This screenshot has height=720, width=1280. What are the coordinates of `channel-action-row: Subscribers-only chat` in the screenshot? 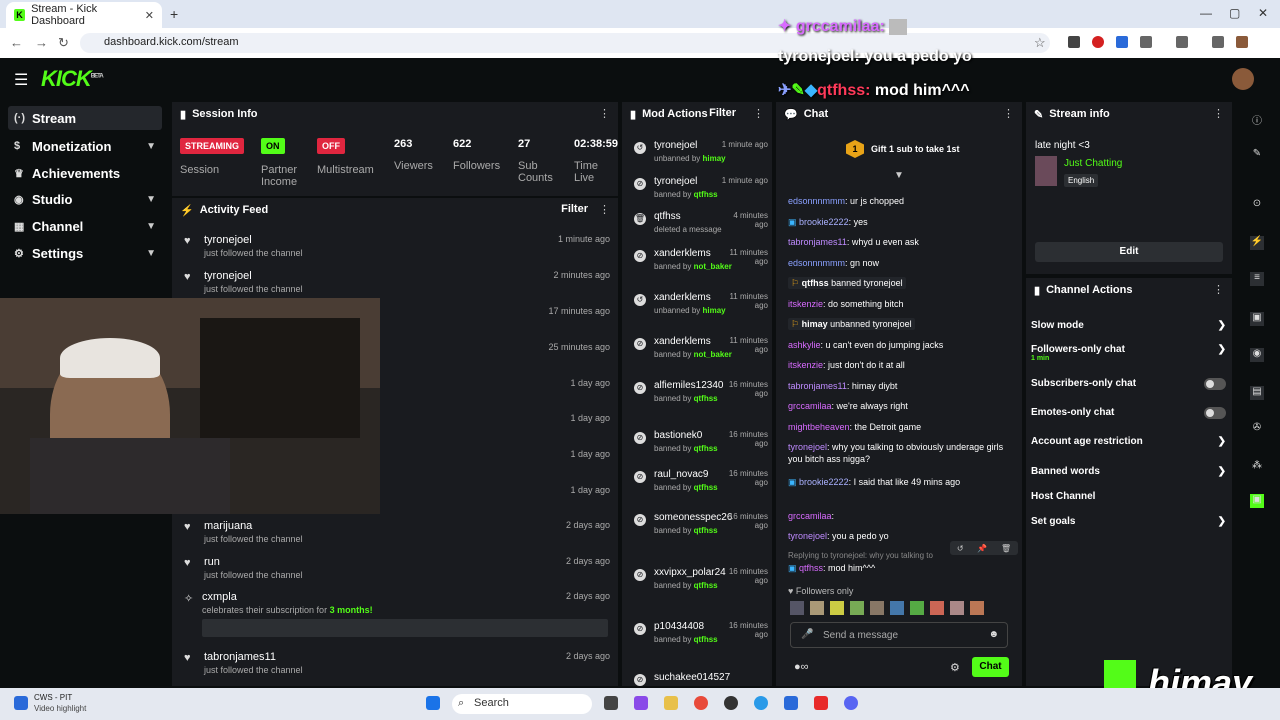 It's located at (1128, 384).